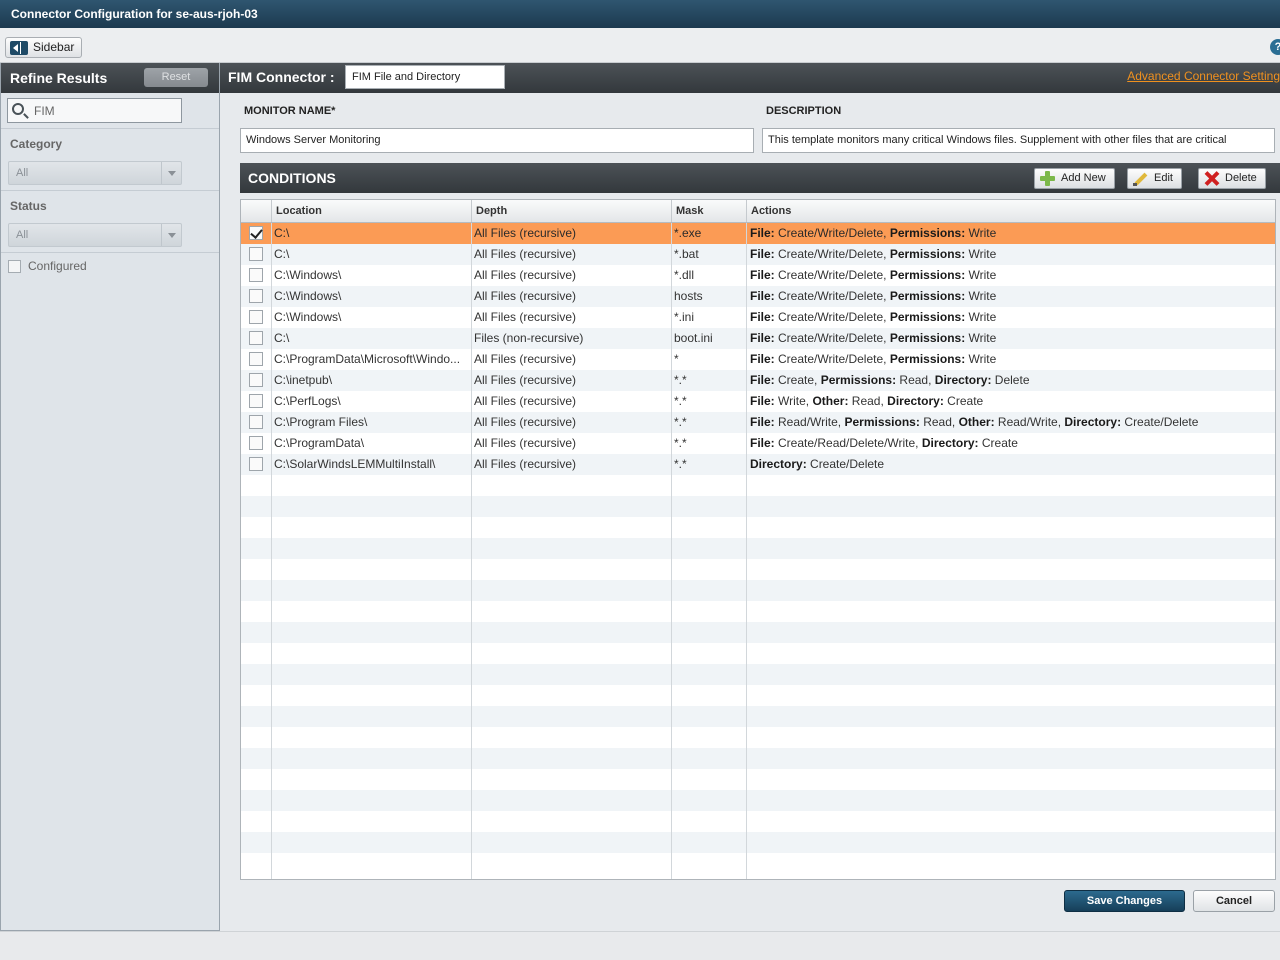 This screenshot has width=1280, height=960. Describe the element at coordinates (282, 254) in the screenshot. I see `location-cell: C:\` at that location.